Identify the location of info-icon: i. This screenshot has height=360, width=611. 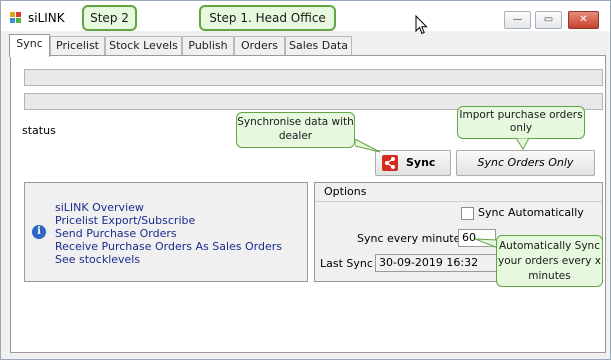
(39, 232).